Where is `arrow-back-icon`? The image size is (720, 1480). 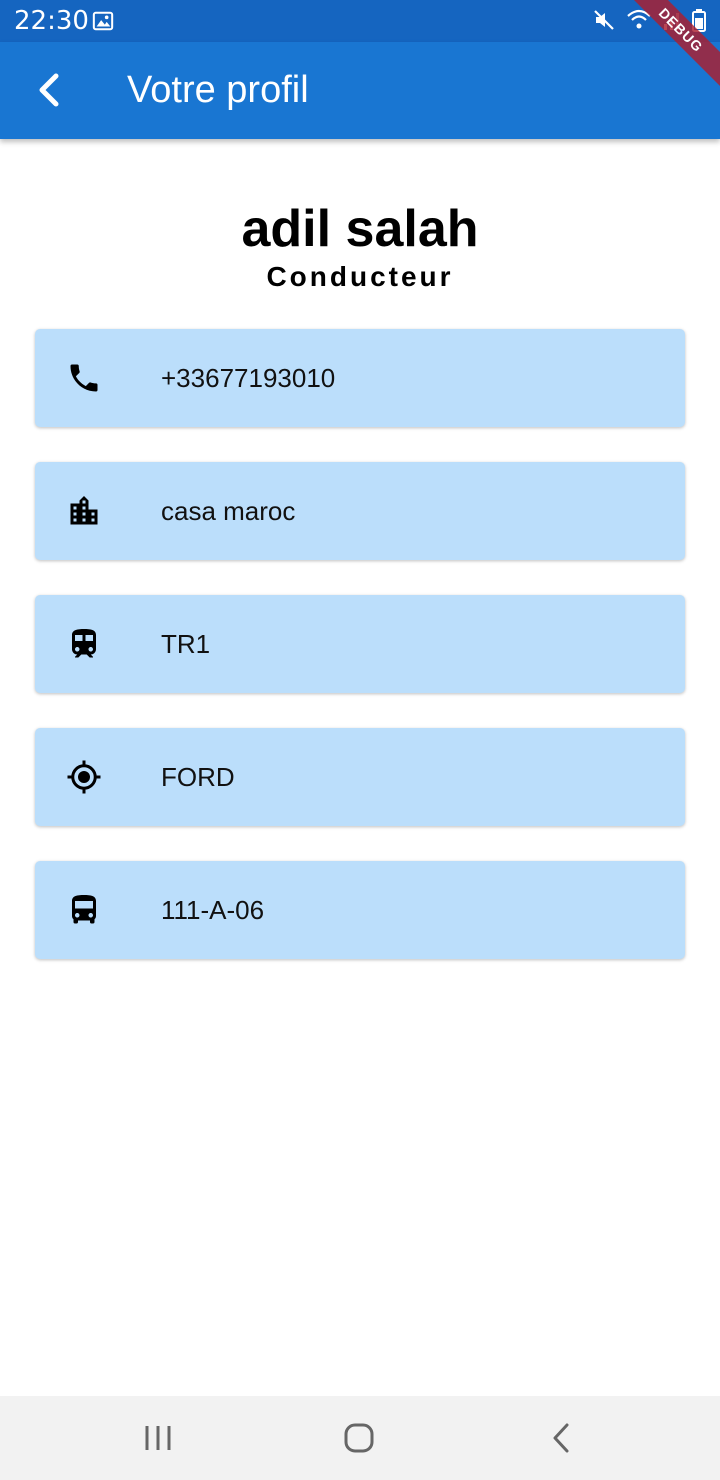 arrow-back-icon is located at coordinates (49, 90).